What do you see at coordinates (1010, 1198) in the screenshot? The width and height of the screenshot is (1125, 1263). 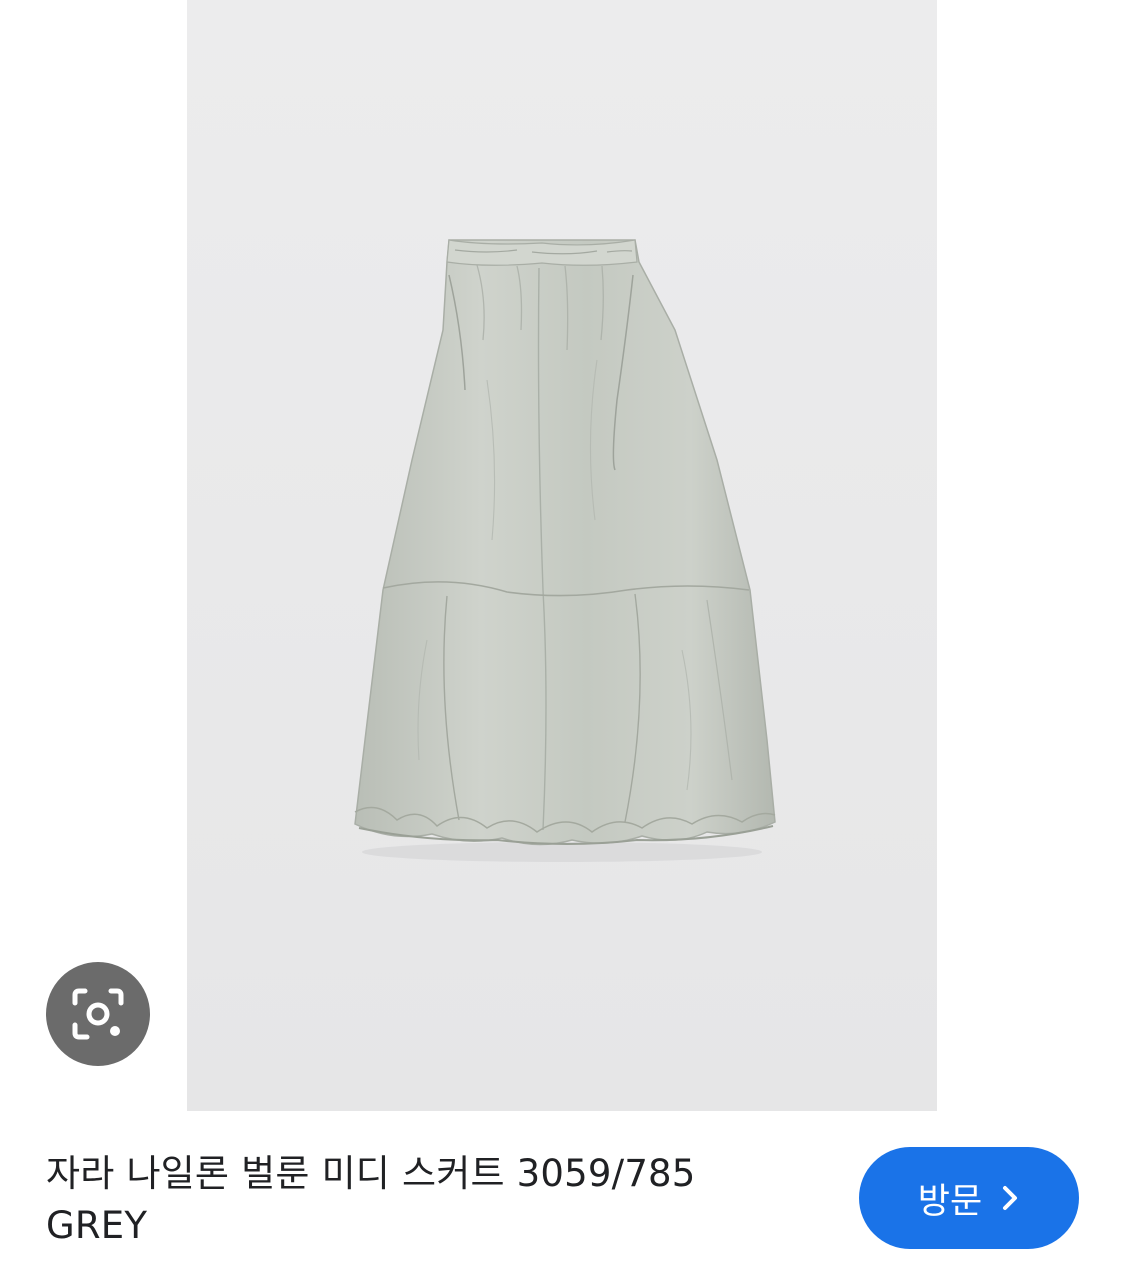 I see `chevron-right-icon` at bounding box center [1010, 1198].